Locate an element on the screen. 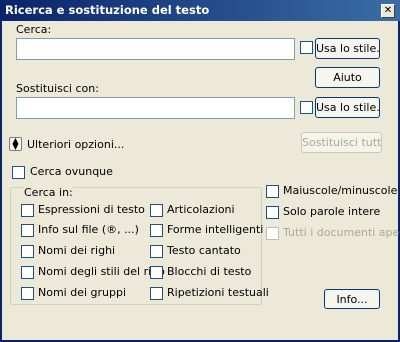  all-documents-checkbox is located at coordinates (272, 233).